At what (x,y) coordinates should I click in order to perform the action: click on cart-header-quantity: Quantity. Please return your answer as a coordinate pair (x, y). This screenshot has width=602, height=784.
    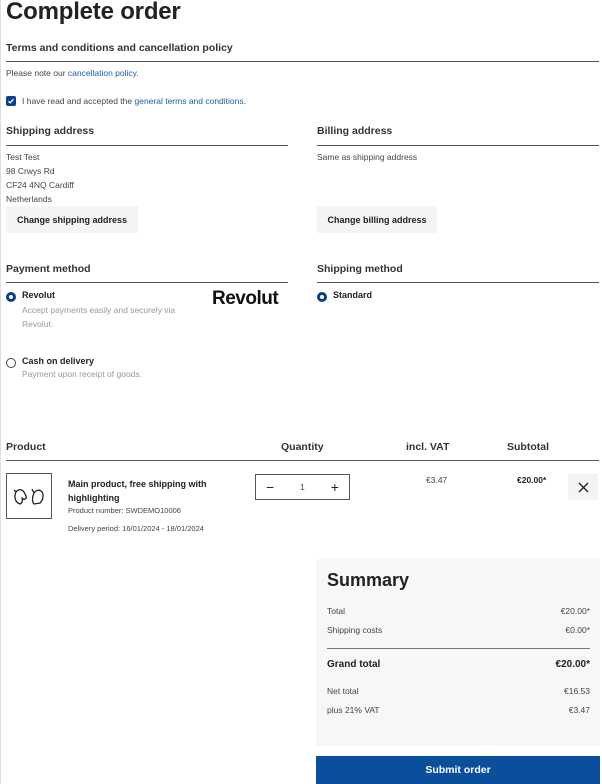
    Looking at the image, I should click on (302, 447).